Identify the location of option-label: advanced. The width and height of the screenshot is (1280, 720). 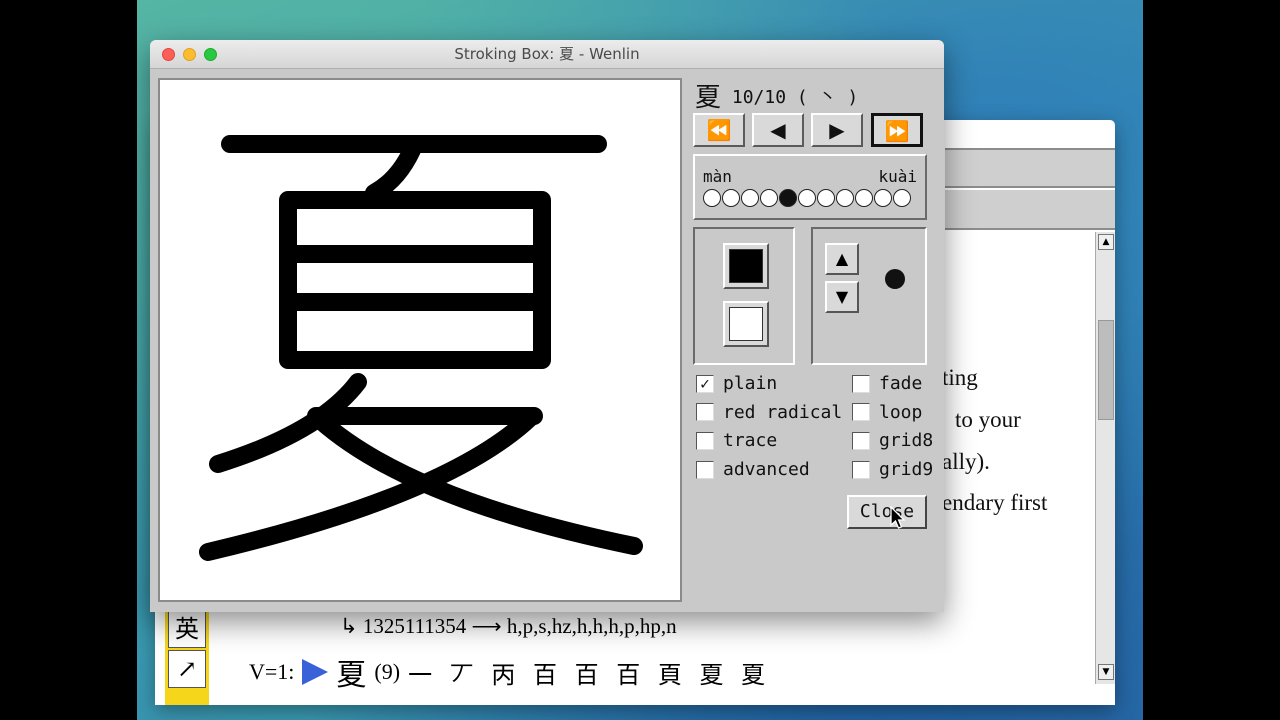
(766, 470).